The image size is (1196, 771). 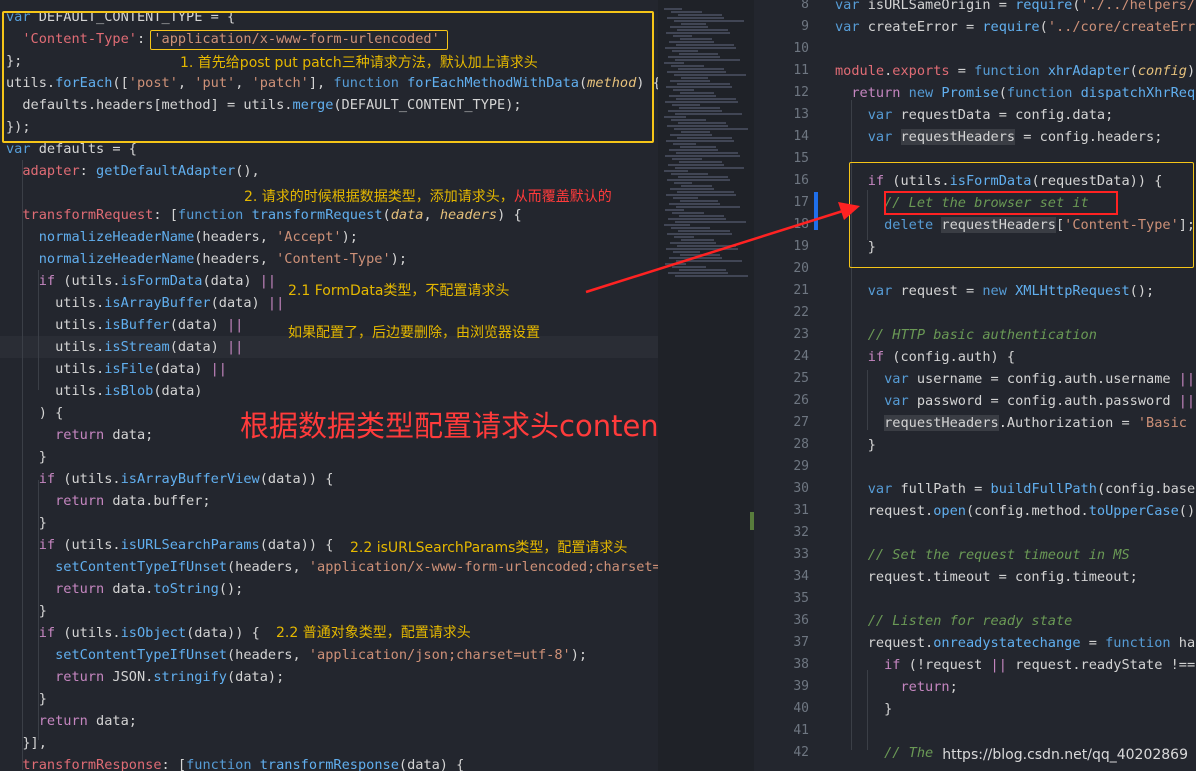 I want to click on code-line: var fullPath = buildFullPath(config.base, so click(x=1015, y=489).